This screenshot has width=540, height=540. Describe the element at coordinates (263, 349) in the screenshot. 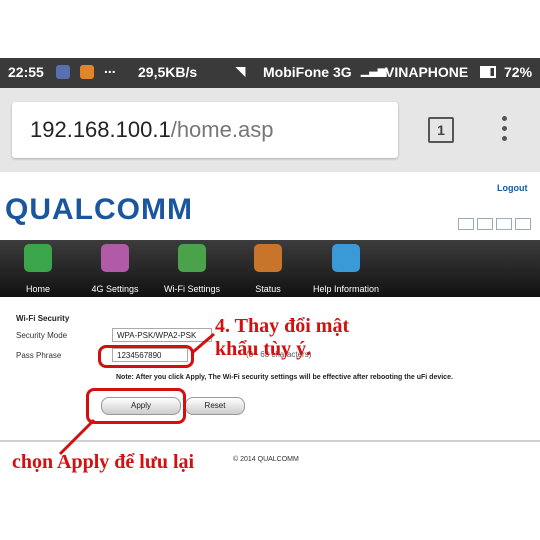

I see `annotation-step4-line2: khẩu tùy ý.` at that location.